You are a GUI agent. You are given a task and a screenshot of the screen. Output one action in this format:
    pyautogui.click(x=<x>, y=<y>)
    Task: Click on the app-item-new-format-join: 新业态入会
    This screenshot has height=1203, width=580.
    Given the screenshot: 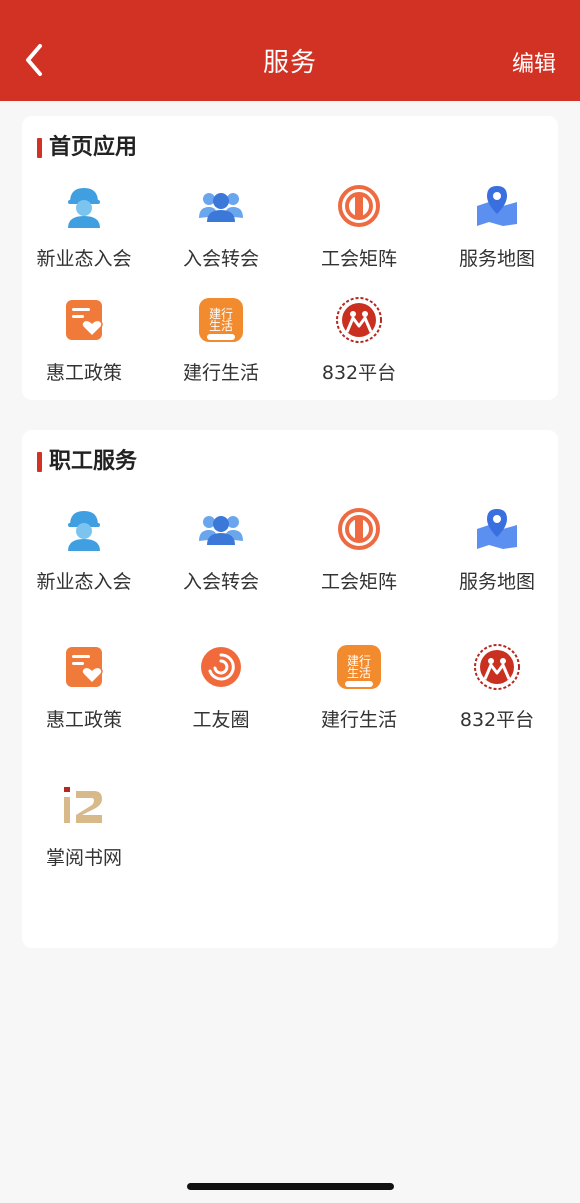 What is the action you would take?
    pyautogui.click(x=84, y=226)
    